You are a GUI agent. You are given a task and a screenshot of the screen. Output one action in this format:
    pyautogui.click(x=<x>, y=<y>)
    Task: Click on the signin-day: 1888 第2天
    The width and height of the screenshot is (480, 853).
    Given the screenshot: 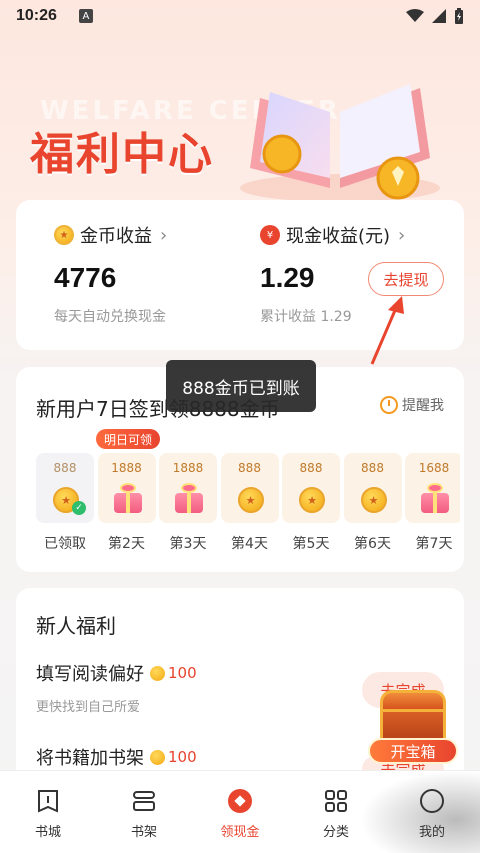 What is the action you would take?
    pyautogui.click(x=126, y=503)
    